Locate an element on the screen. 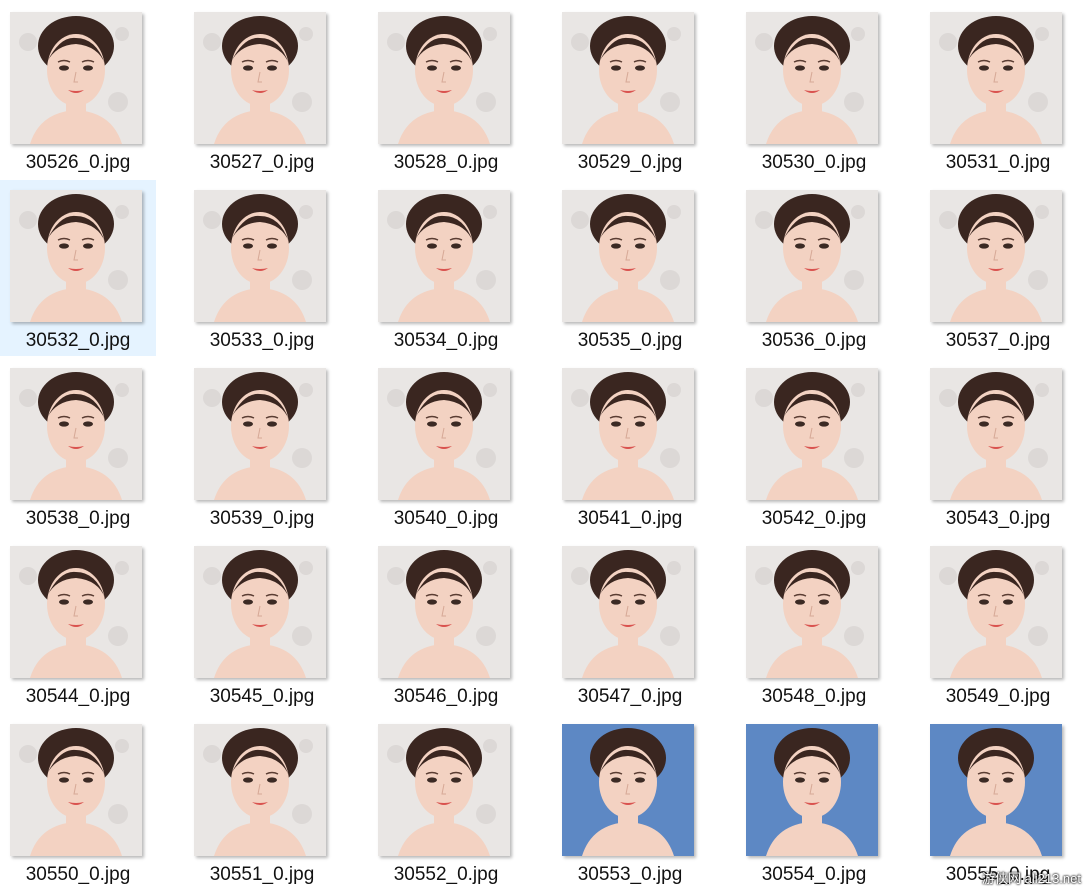 The width and height of the screenshot is (1087, 890). file-item: 30526_0.jpg is located at coordinates (78, 90).